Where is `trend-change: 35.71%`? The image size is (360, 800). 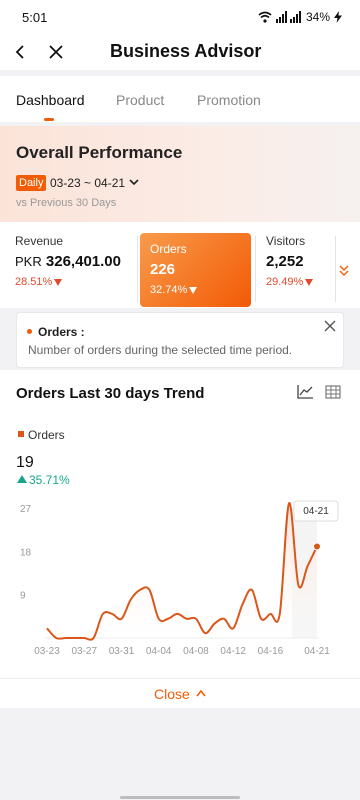 trend-change: 35.71% is located at coordinates (49, 480).